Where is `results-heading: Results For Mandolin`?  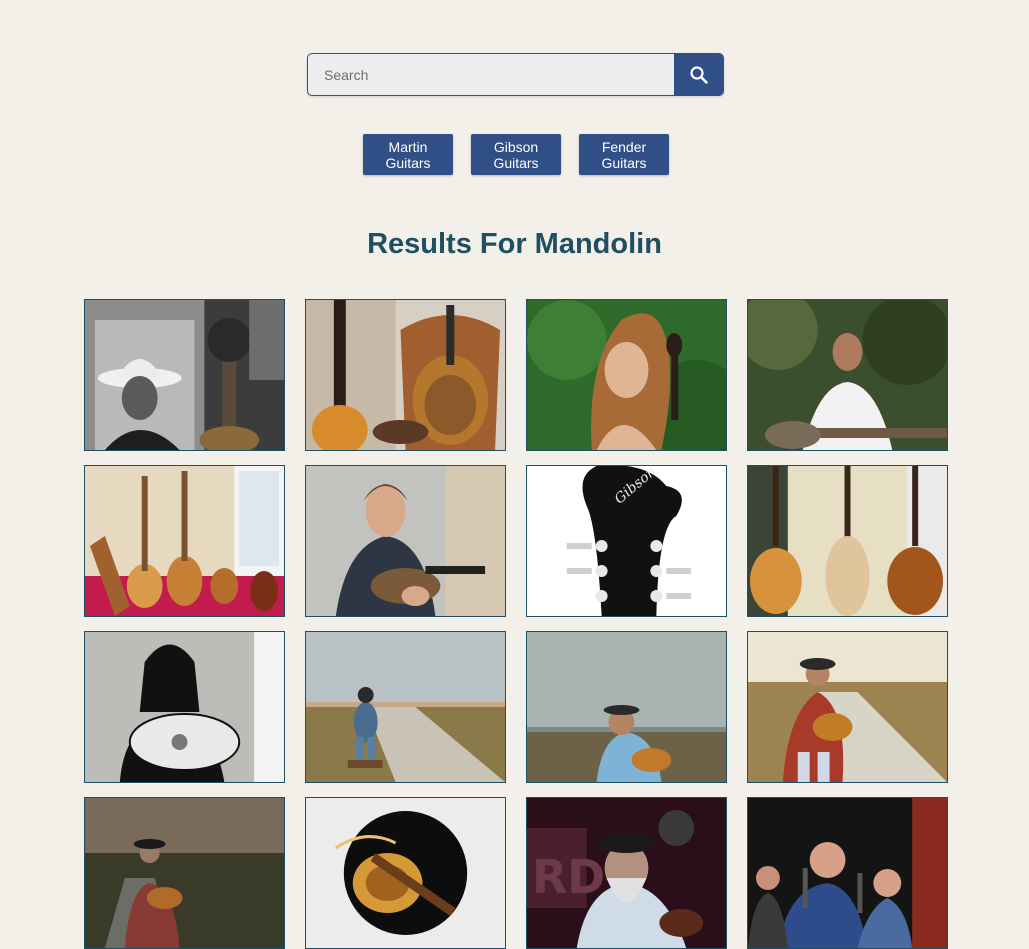 results-heading: Results For Mandolin is located at coordinates (514, 244).